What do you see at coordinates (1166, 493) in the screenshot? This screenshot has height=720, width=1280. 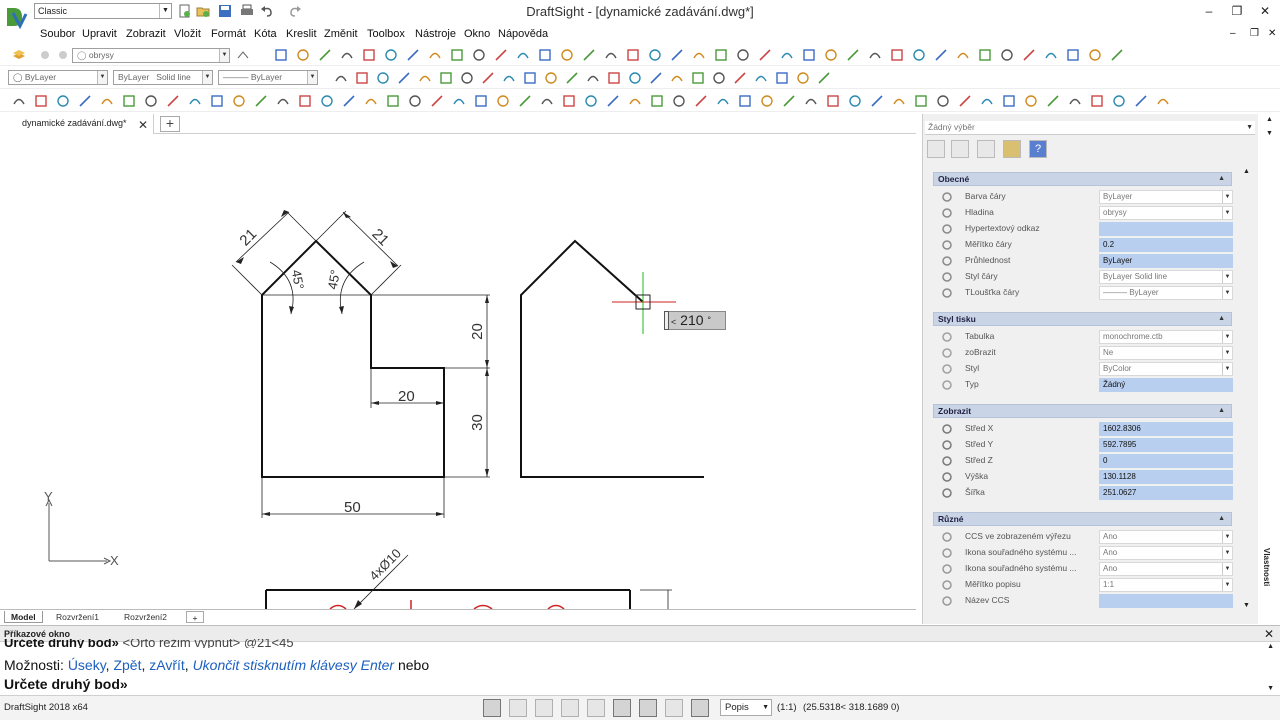 I see `property-value: 251.0627` at bounding box center [1166, 493].